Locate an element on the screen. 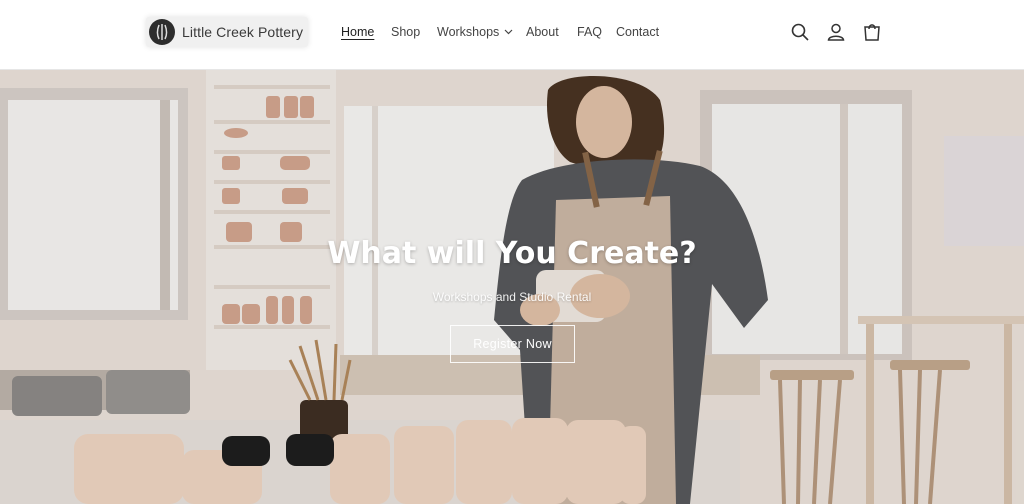  nav-contact: Contact is located at coordinates (637, 32).